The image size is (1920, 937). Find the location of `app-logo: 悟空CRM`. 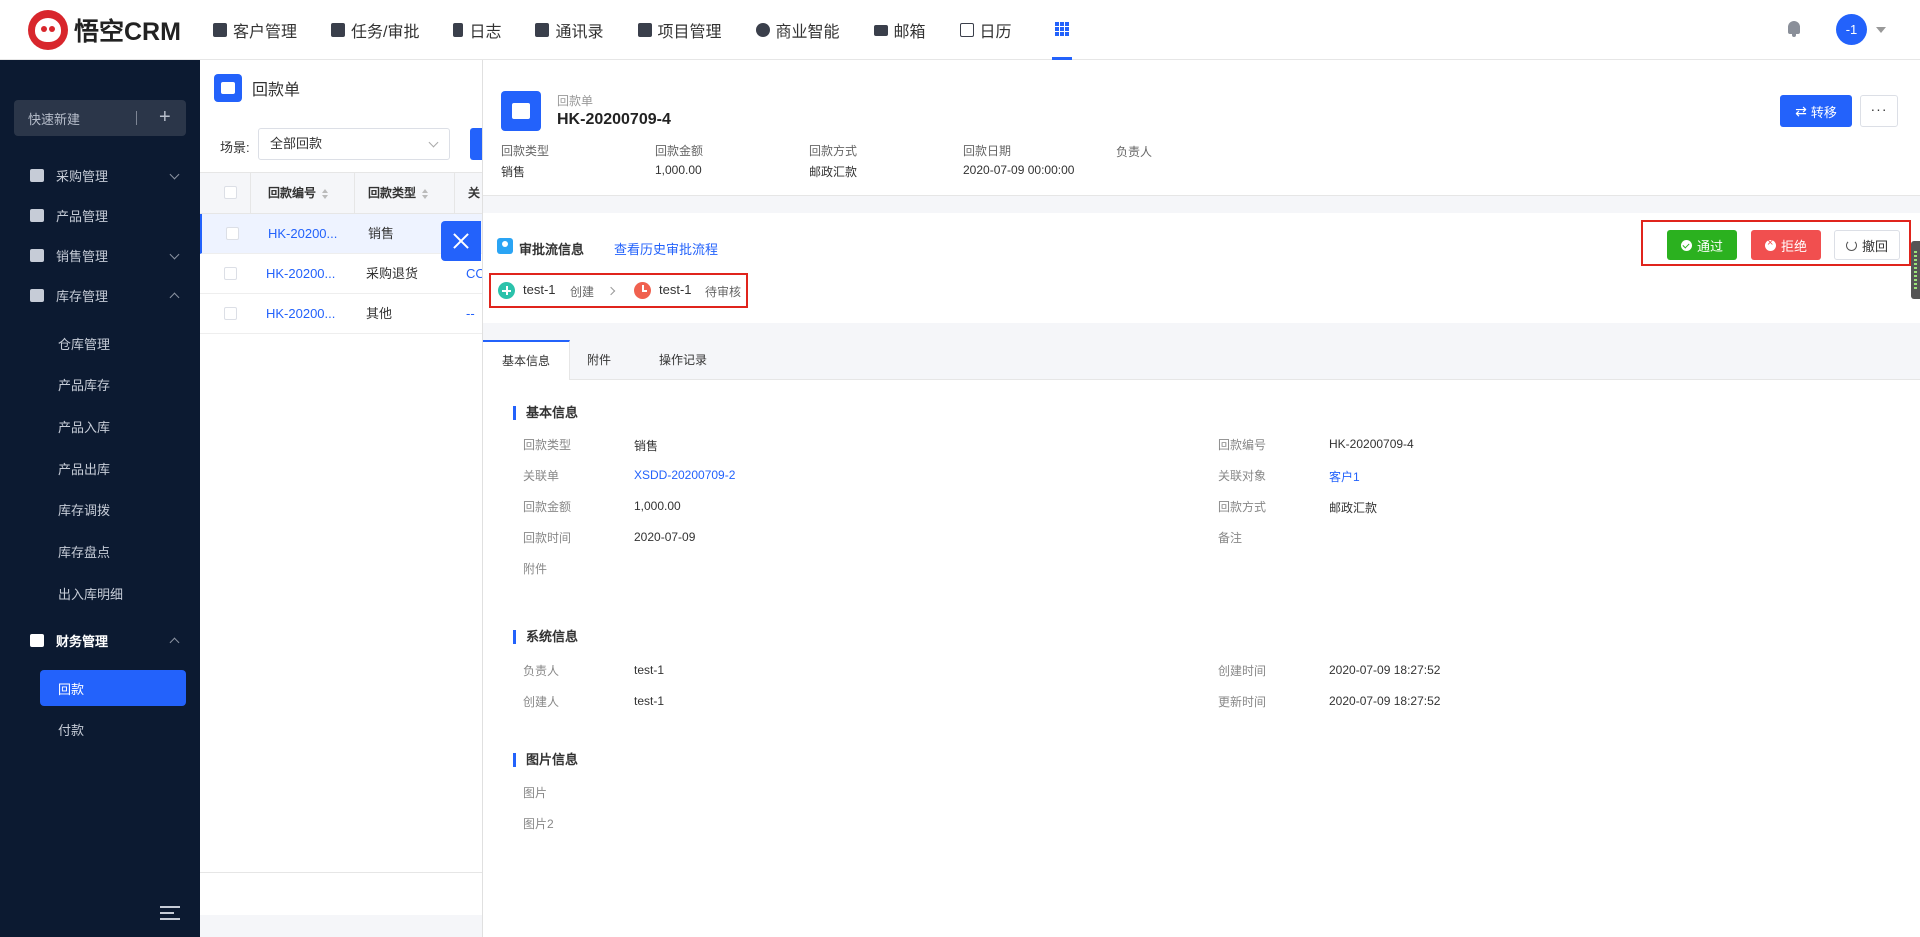

app-logo: 悟空CRM is located at coordinates (104, 30).